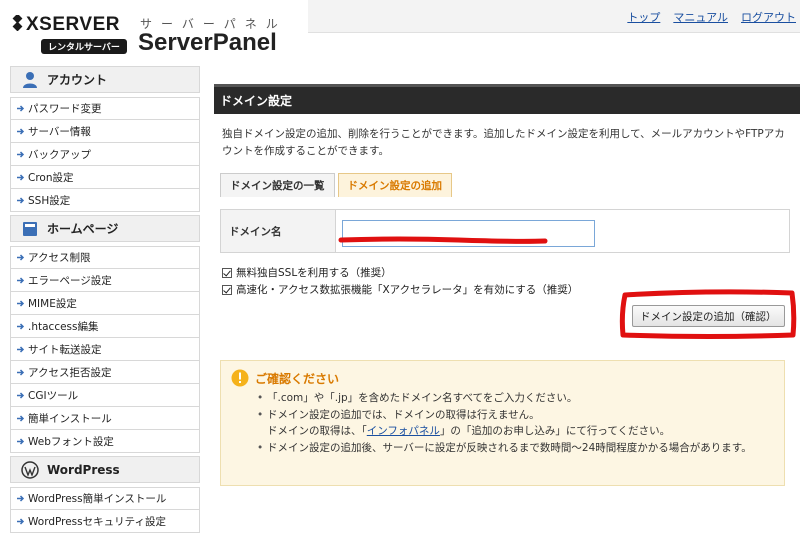 The image size is (800, 556). I want to click on sidebar-item-label: パスワード変更, so click(65, 109).